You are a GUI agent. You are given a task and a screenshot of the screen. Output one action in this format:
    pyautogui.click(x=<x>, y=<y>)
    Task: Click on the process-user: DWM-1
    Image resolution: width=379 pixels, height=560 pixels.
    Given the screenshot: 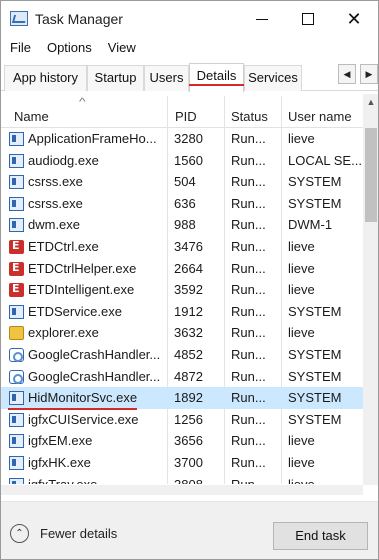 What is the action you would take?
    pyautogui.click(x=310, y=225)
    